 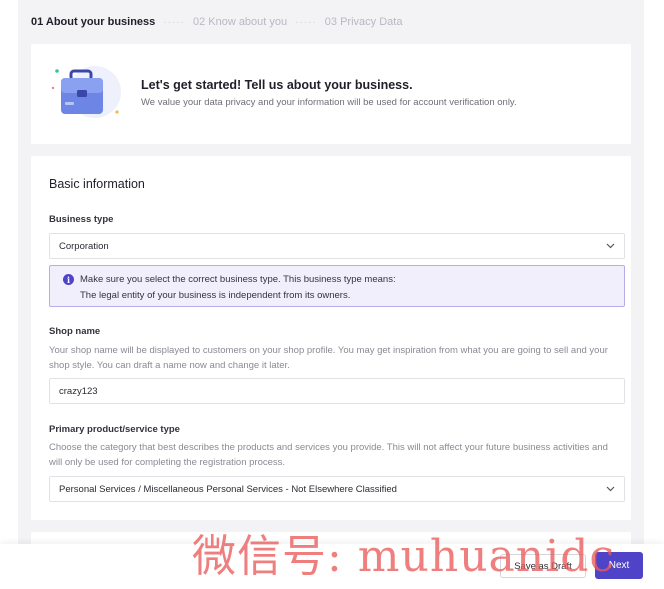 What do you see at coordinates (78, 391) in the screenshot?
I see `shop-name-value: crazy123` at bounding box center [78, 391].